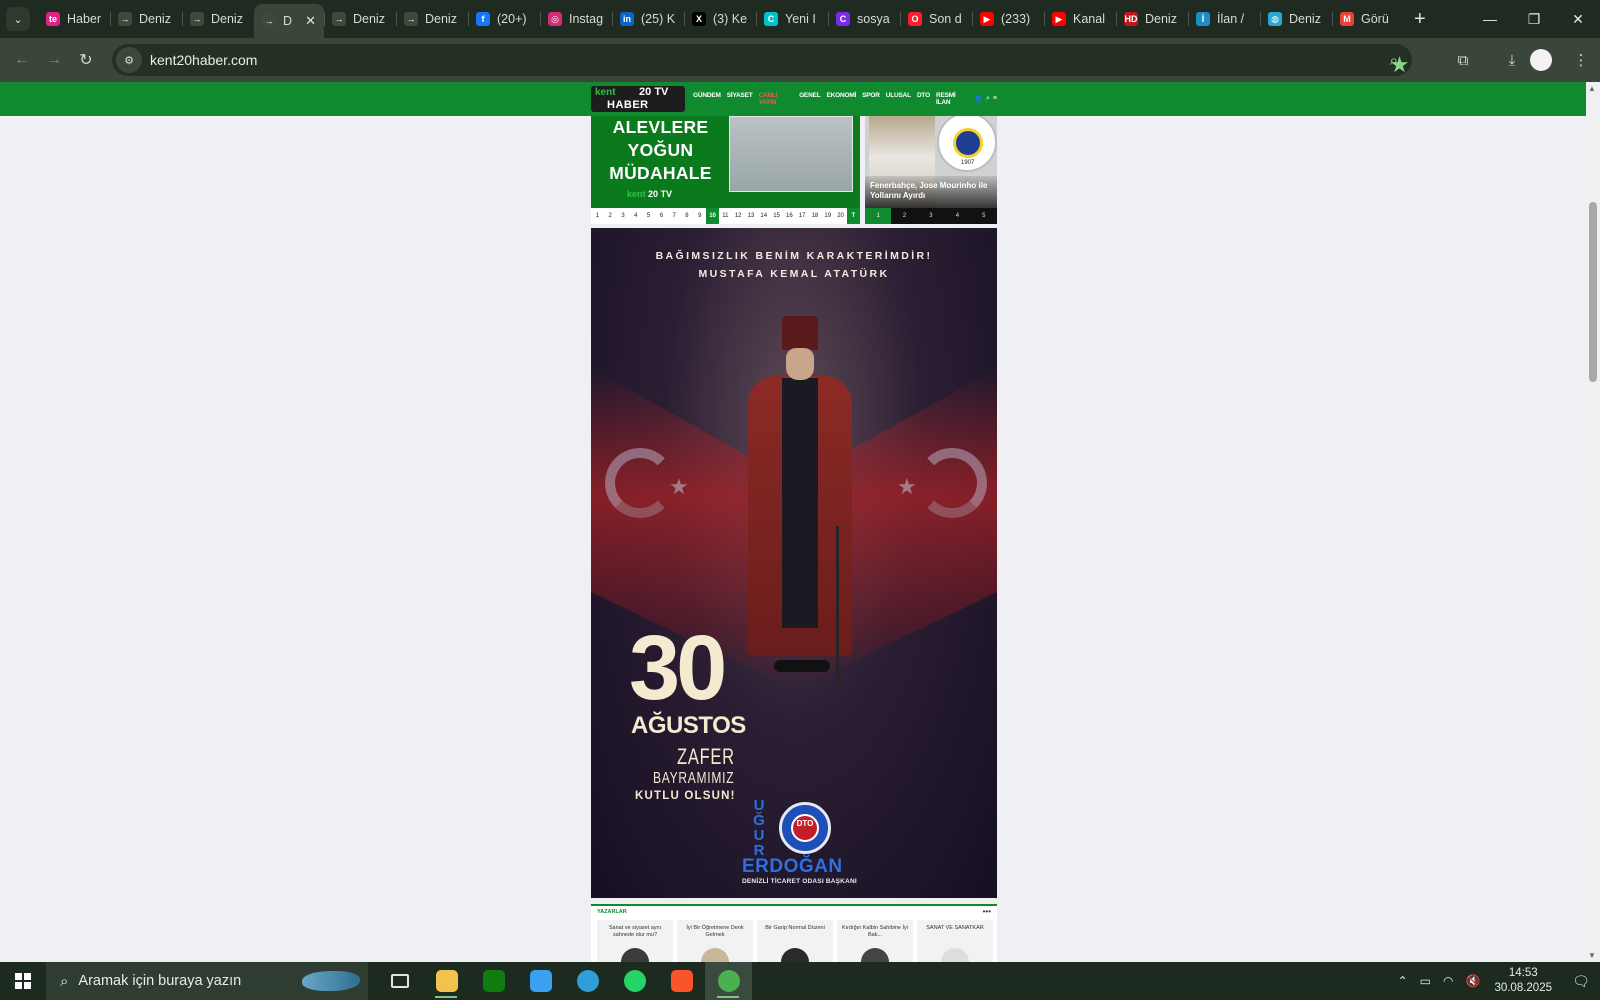 The height and width of the screenshot is (1000, 1600). Describe the element at coordinates (129, 60) in the screenshot. I see `site-settings-icon: ⚙` at that location.